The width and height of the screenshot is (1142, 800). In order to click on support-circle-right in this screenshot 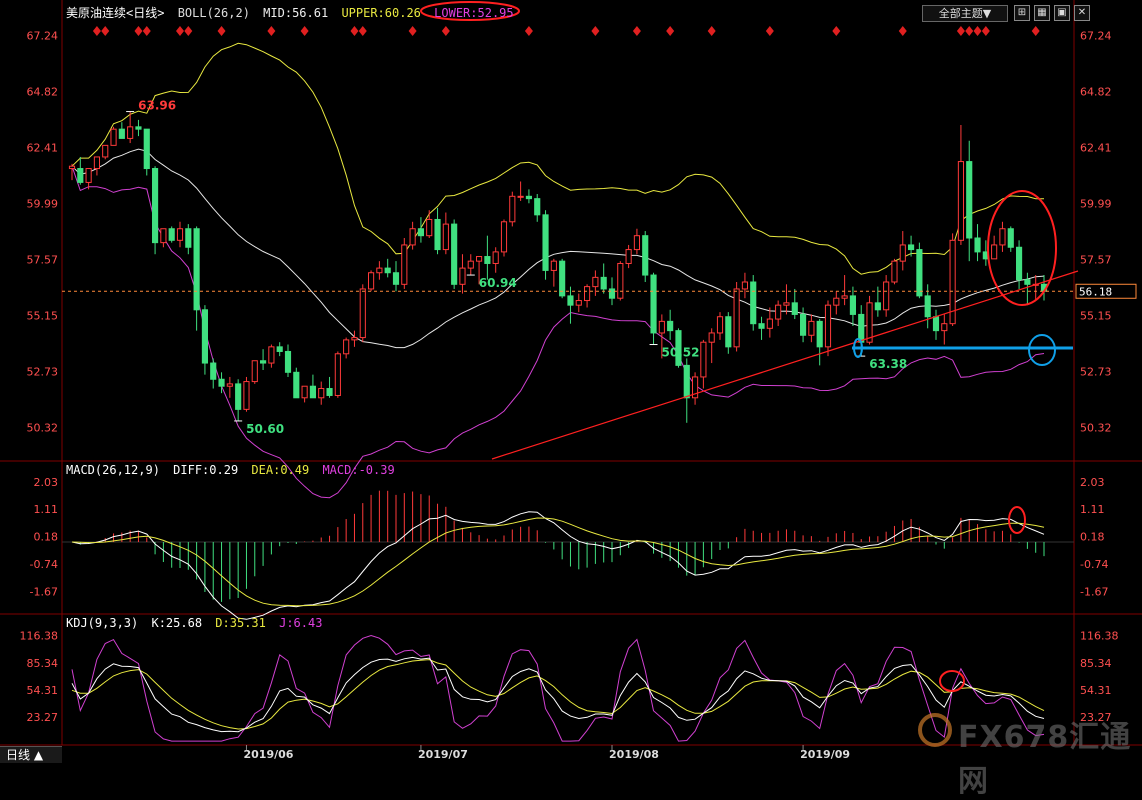, I will do `click(1042, 350)`.